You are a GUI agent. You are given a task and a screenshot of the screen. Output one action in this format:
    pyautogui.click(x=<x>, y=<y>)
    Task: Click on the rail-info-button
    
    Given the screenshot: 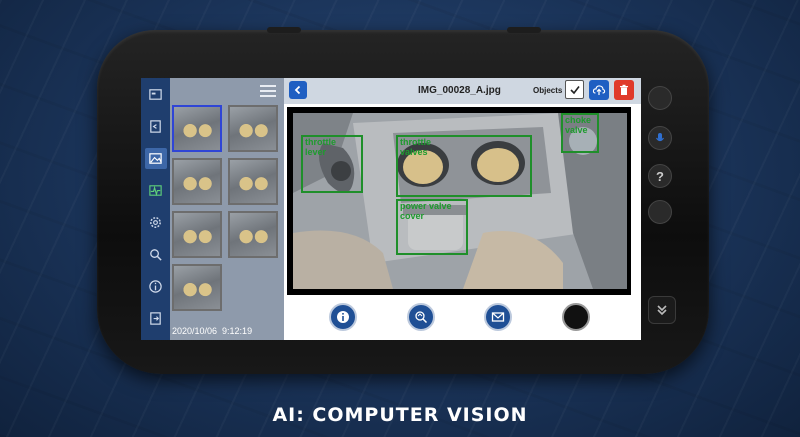 What is the action you would take?
    pyautogui.click(x=156, y=286)
    